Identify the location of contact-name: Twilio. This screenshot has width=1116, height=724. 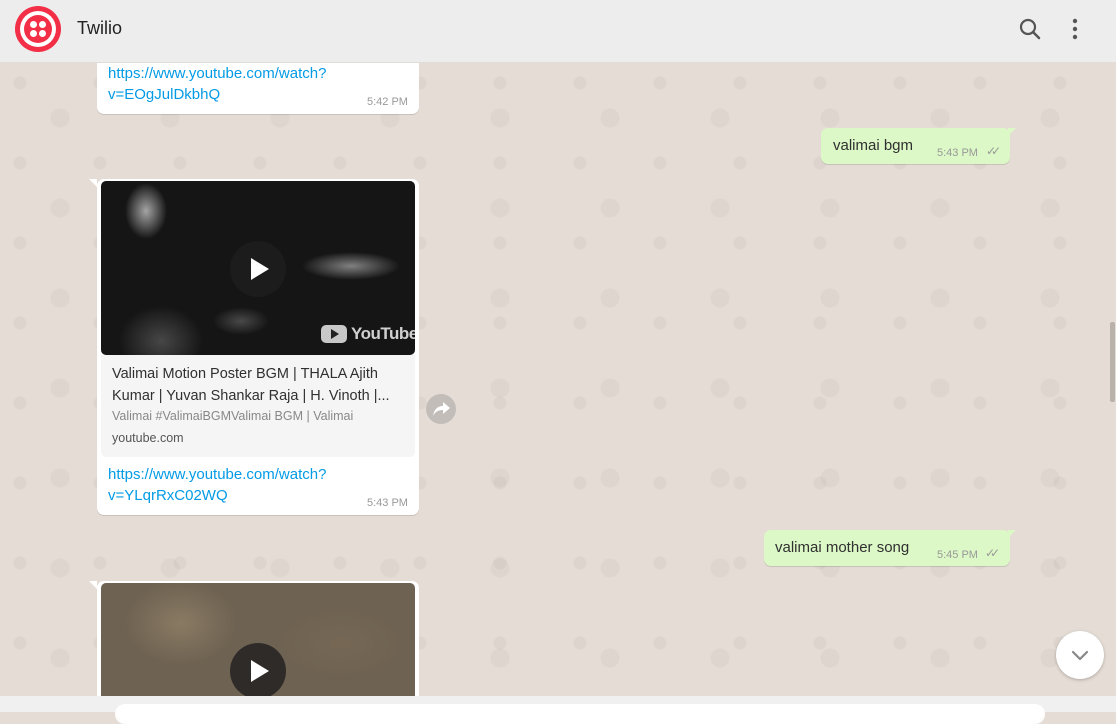
(99, 28).